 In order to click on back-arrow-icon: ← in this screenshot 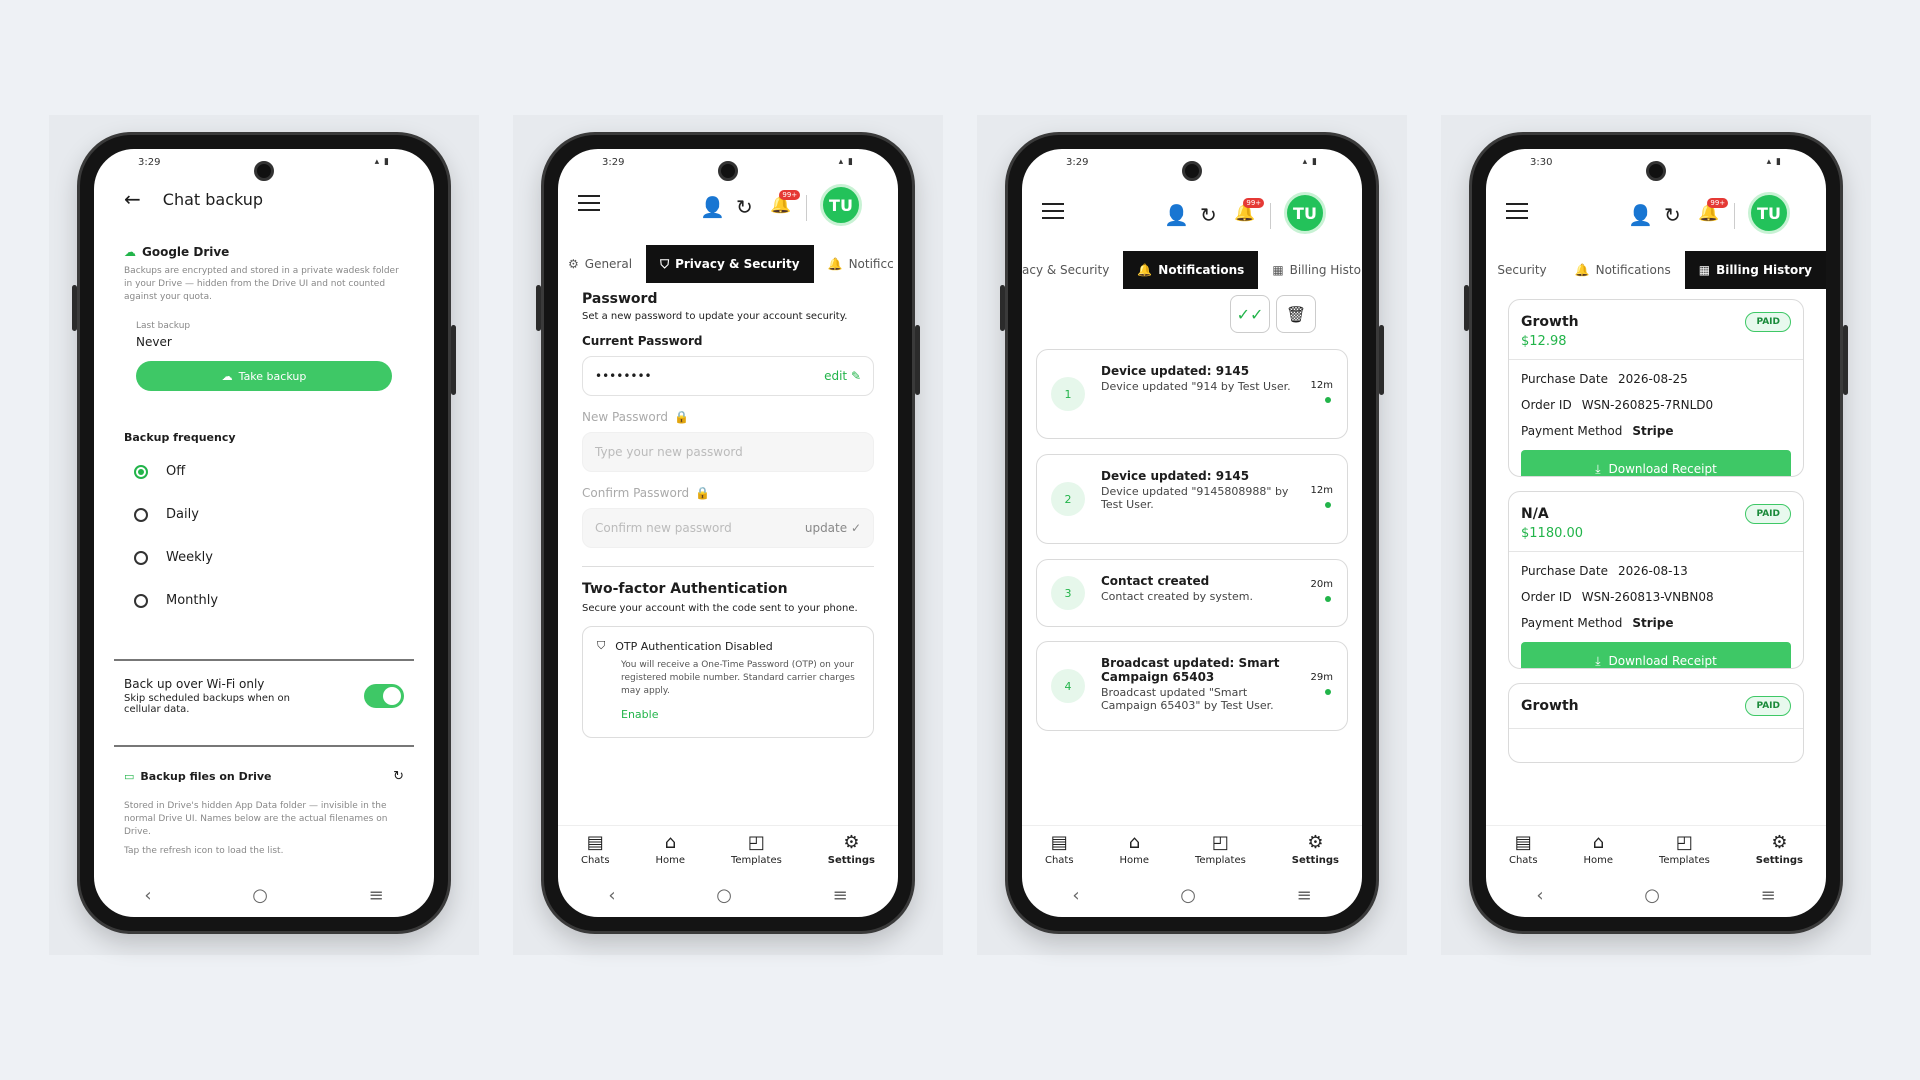, I will do `click(132, 199)`.